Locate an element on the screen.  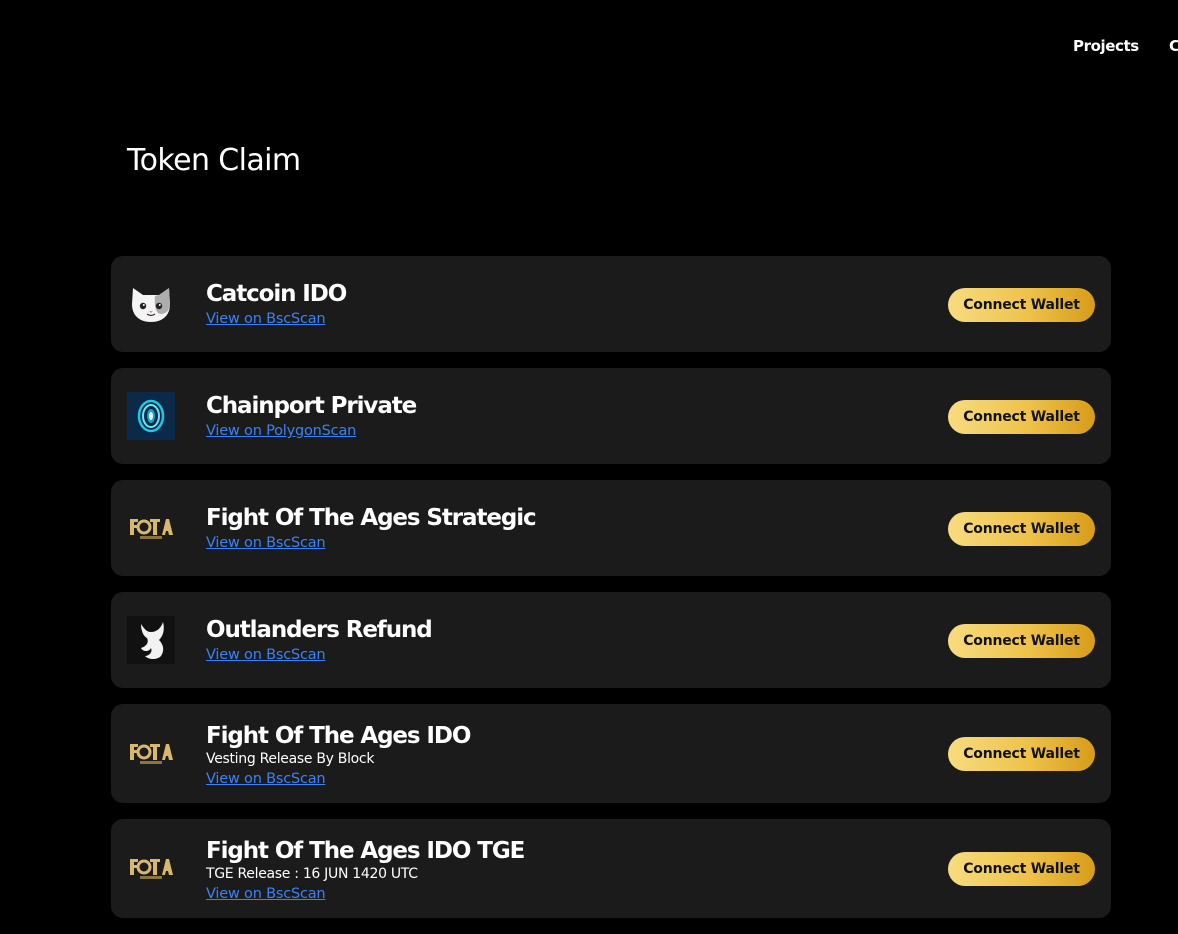
project-name: Chainport Private is located at coordinates (311, 406).